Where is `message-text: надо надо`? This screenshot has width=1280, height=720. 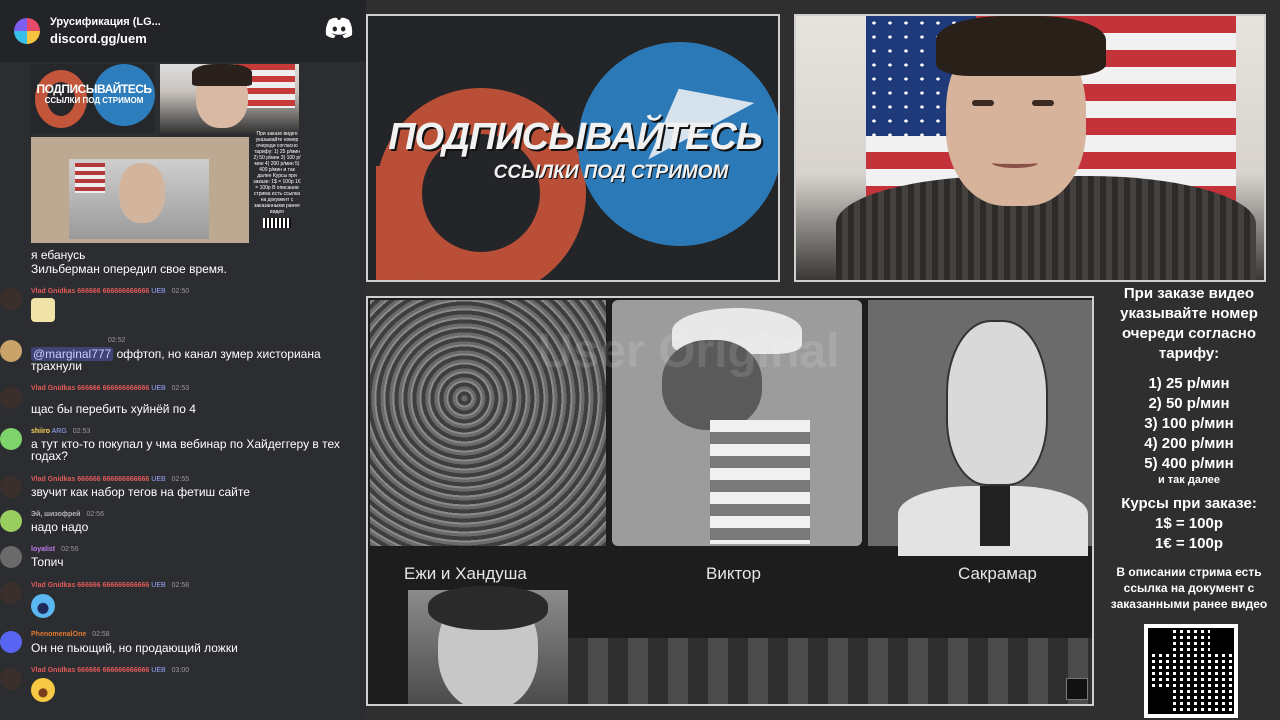
message-text: надо надо is located at coordinates (60, 527).